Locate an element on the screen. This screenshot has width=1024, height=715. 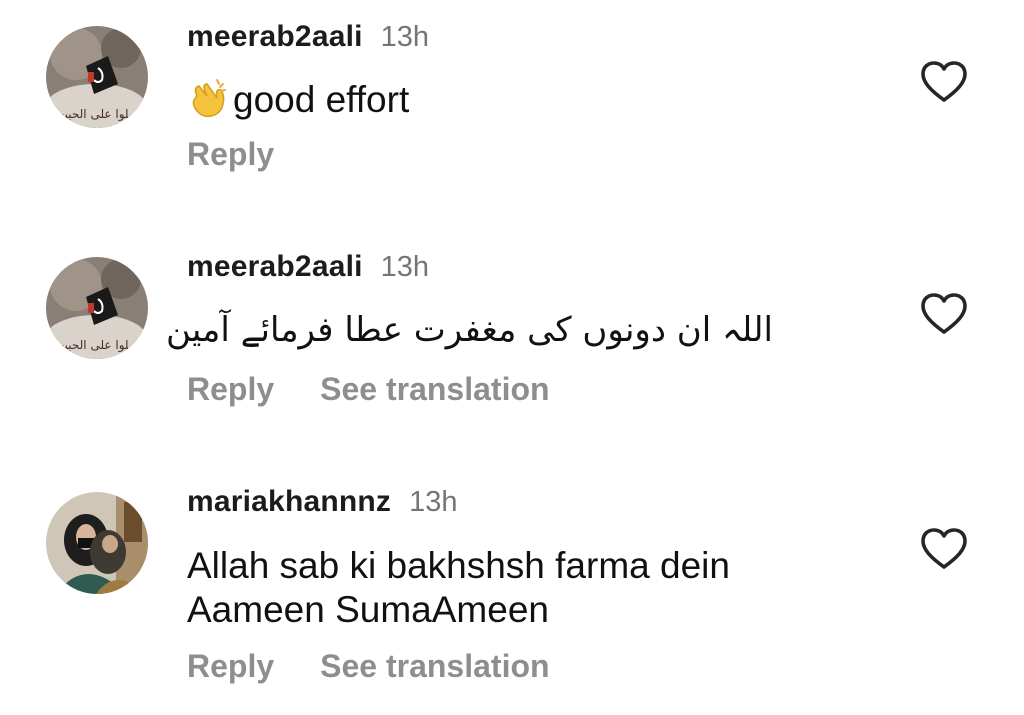
comment-header: mariakhannnz 13h is located at coordinates (322, 502).